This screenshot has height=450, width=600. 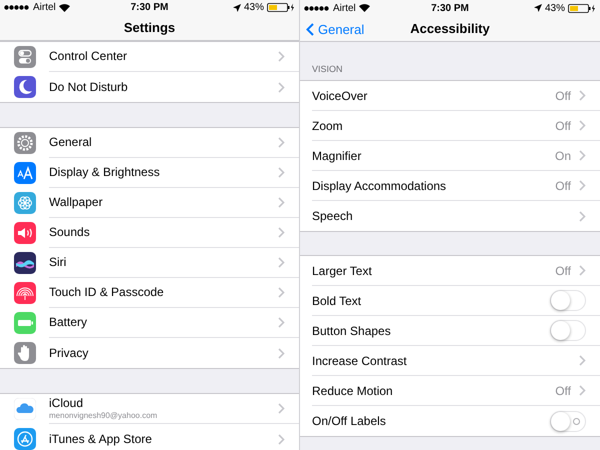 What do you see at coordinates (450, 29) in the screenshot?
I see `screen-title: Accessibility` at bounding box center [450, 29].